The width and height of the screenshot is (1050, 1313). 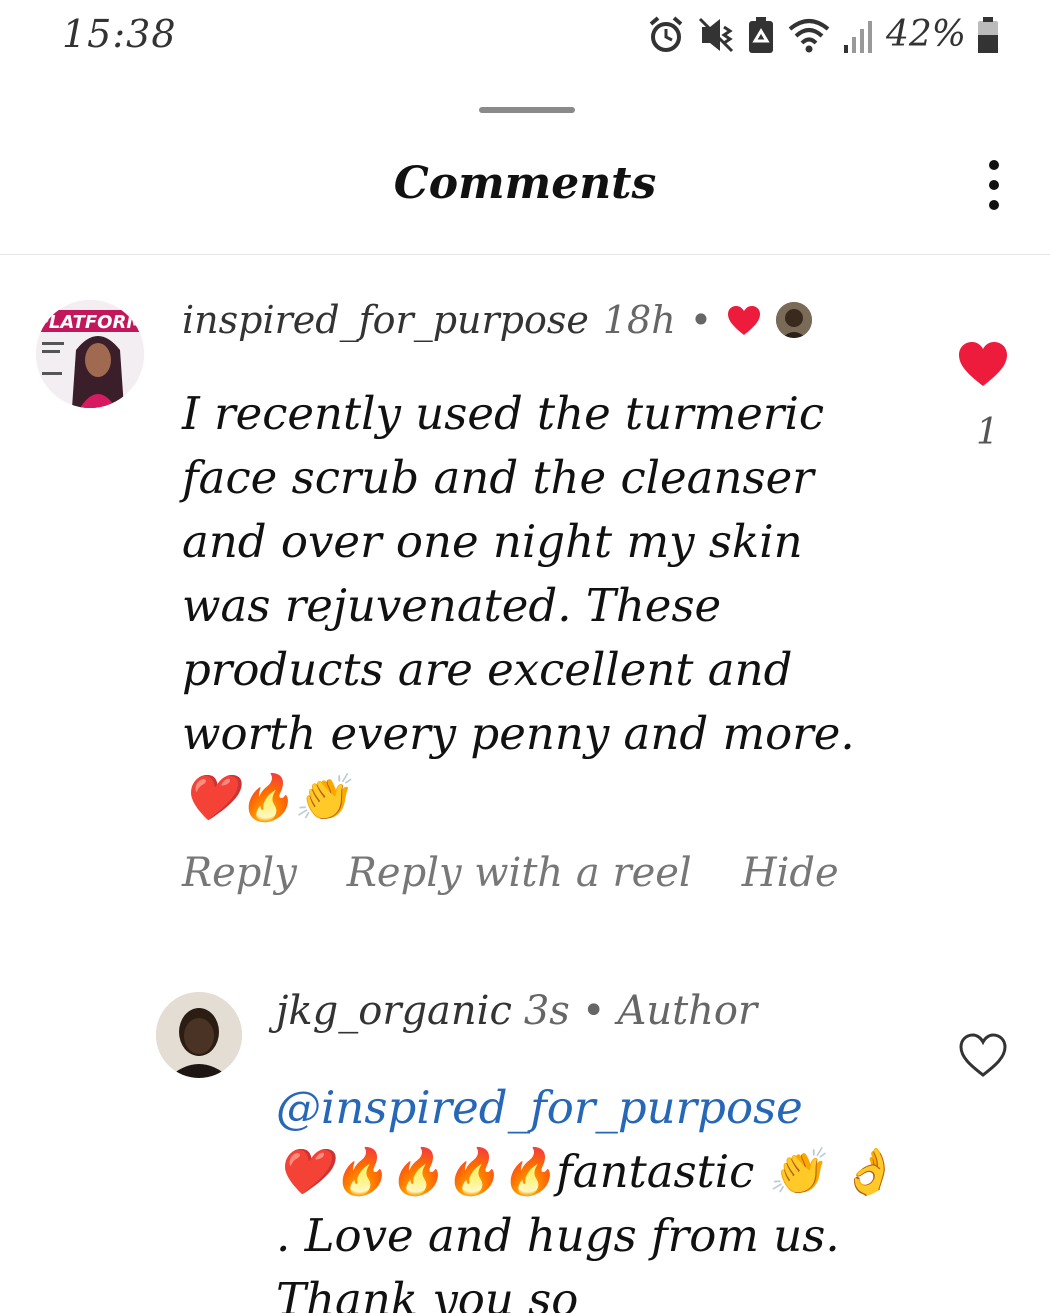 I want to click on hide-button: Hide, so click(x=790, y=873).